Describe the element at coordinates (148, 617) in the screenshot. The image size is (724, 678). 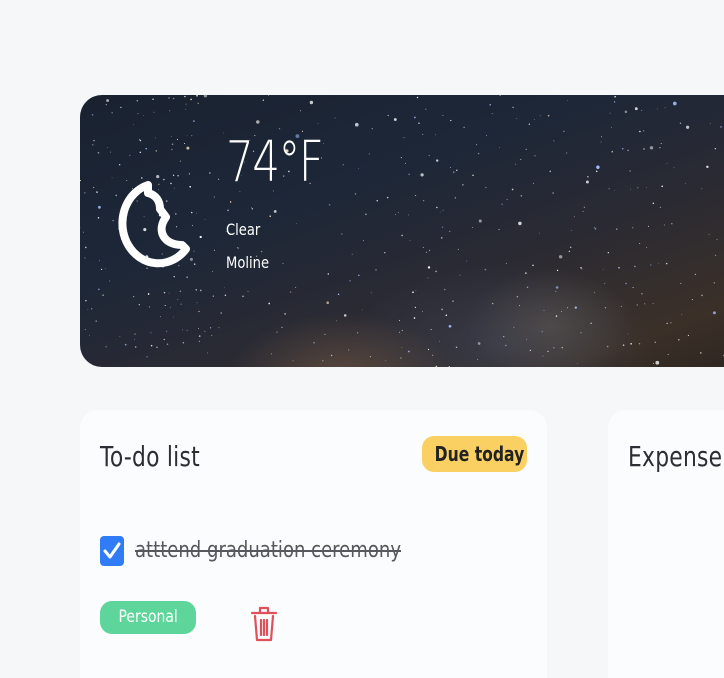
I see `todo-item-tag: Personal` at that location.